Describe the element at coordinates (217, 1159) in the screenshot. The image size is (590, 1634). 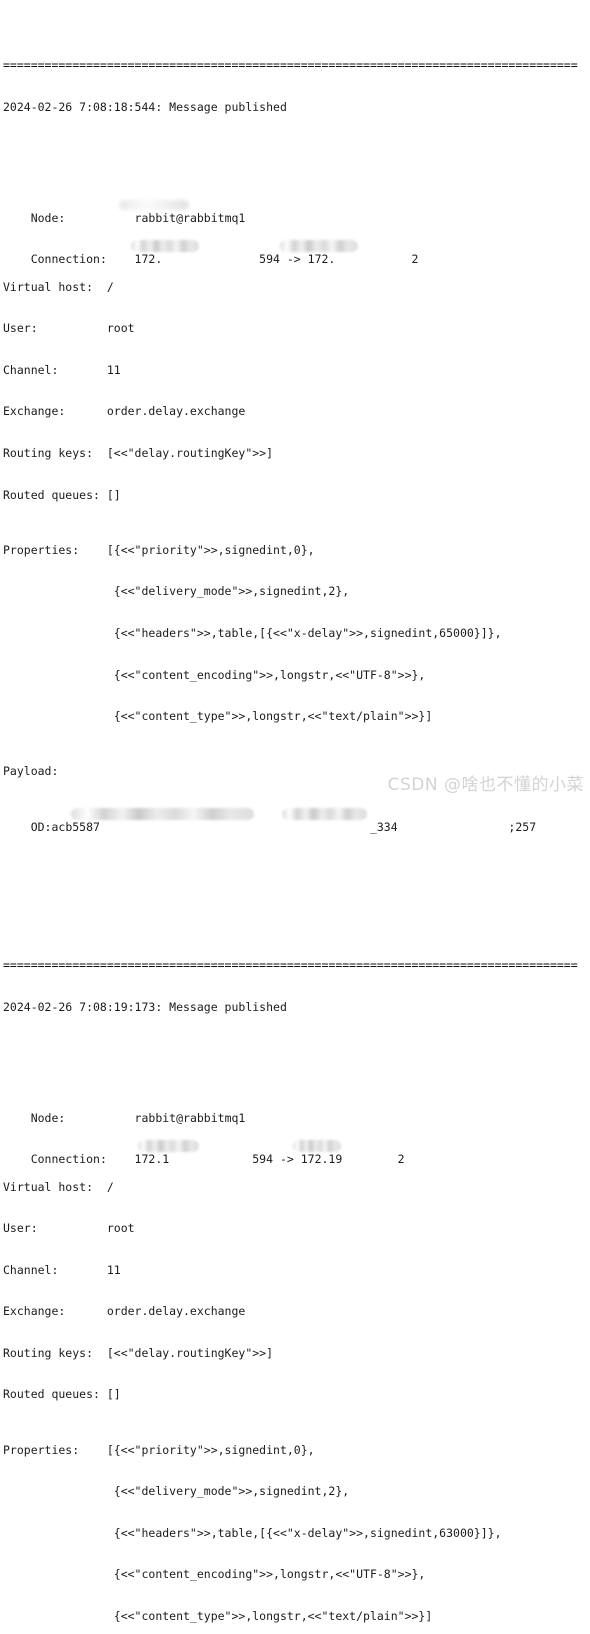
I see `field-connection-text: Connection: 172.1 594 -> 172.19 2` at that location.